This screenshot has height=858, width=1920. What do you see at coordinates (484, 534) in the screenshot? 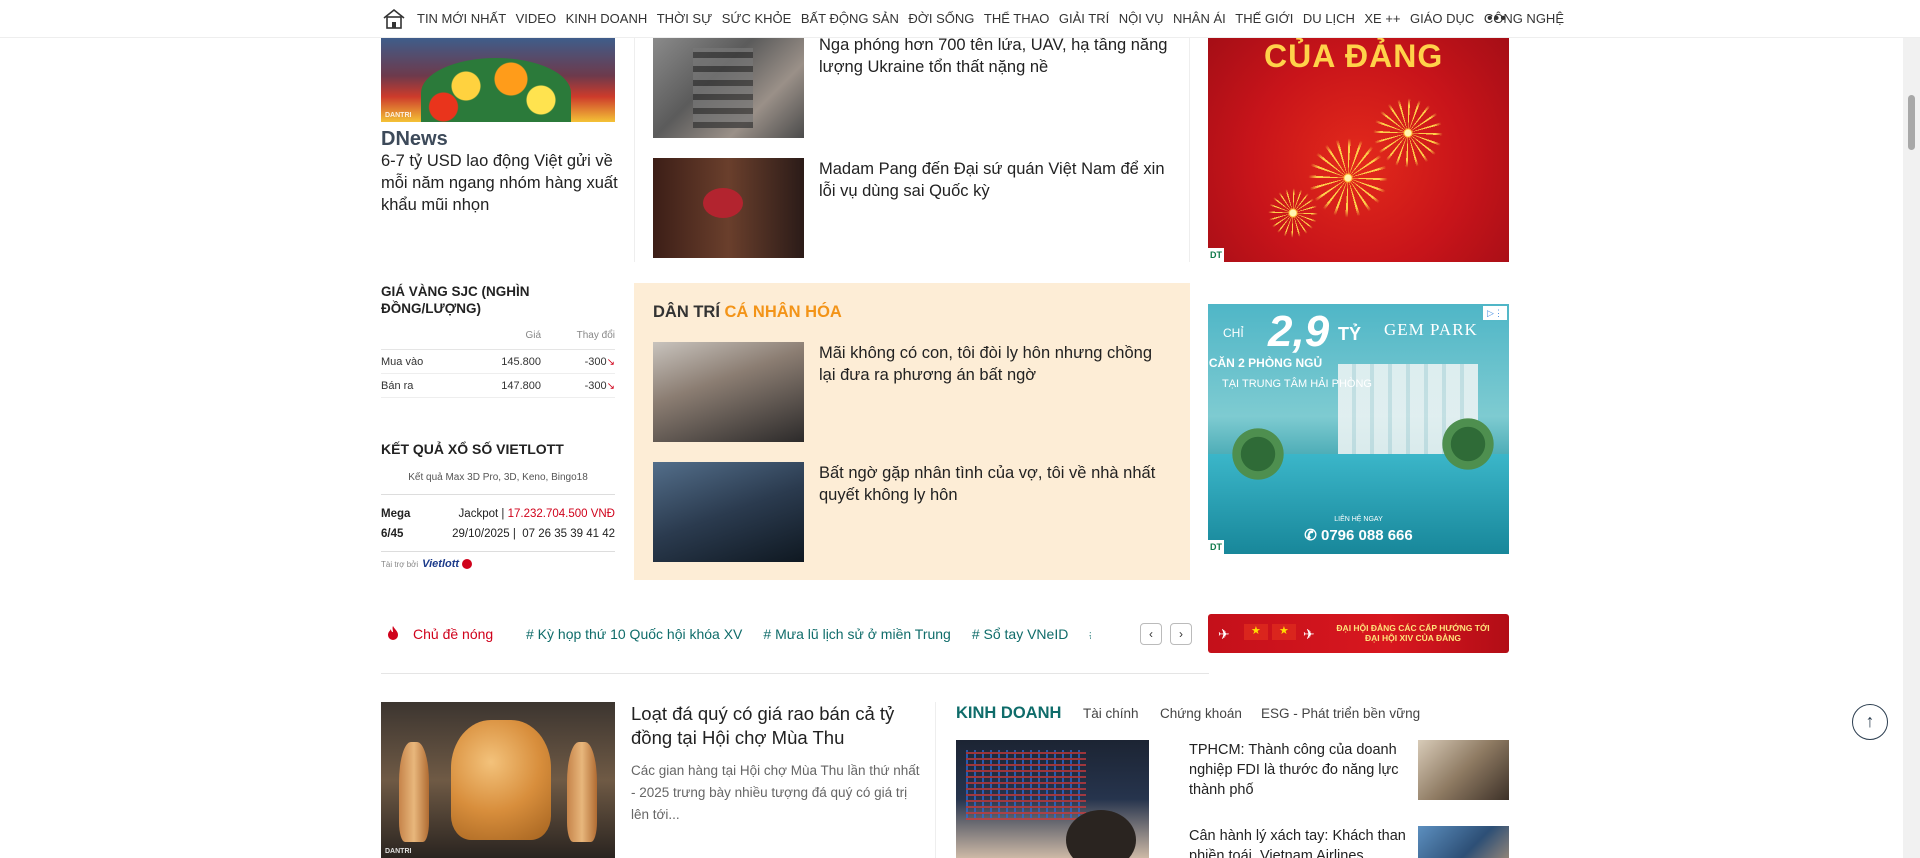
I see `lottery-date: 29/10/2025 |` at bounding box center [484, 534].